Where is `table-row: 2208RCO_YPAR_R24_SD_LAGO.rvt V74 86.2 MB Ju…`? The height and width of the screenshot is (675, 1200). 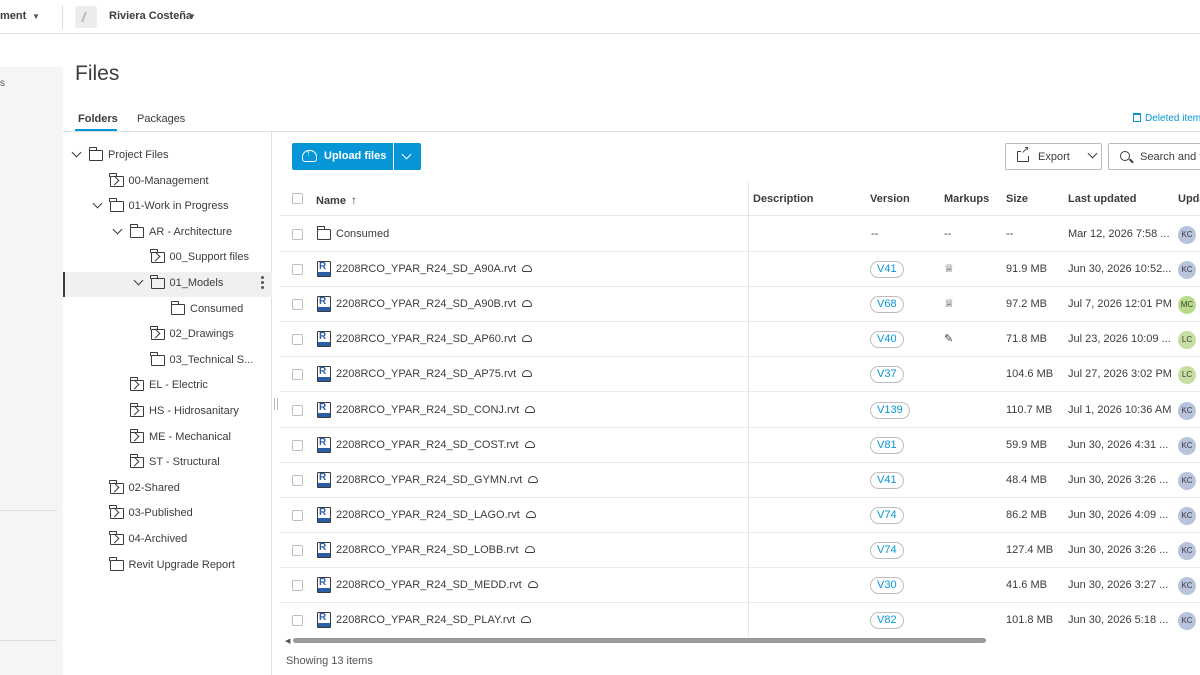
table-row: 2208RCO_YPAR_R24_SD_LAGO.rvt V74 86.2 MB Ju… is located at coordinates (740, 515).